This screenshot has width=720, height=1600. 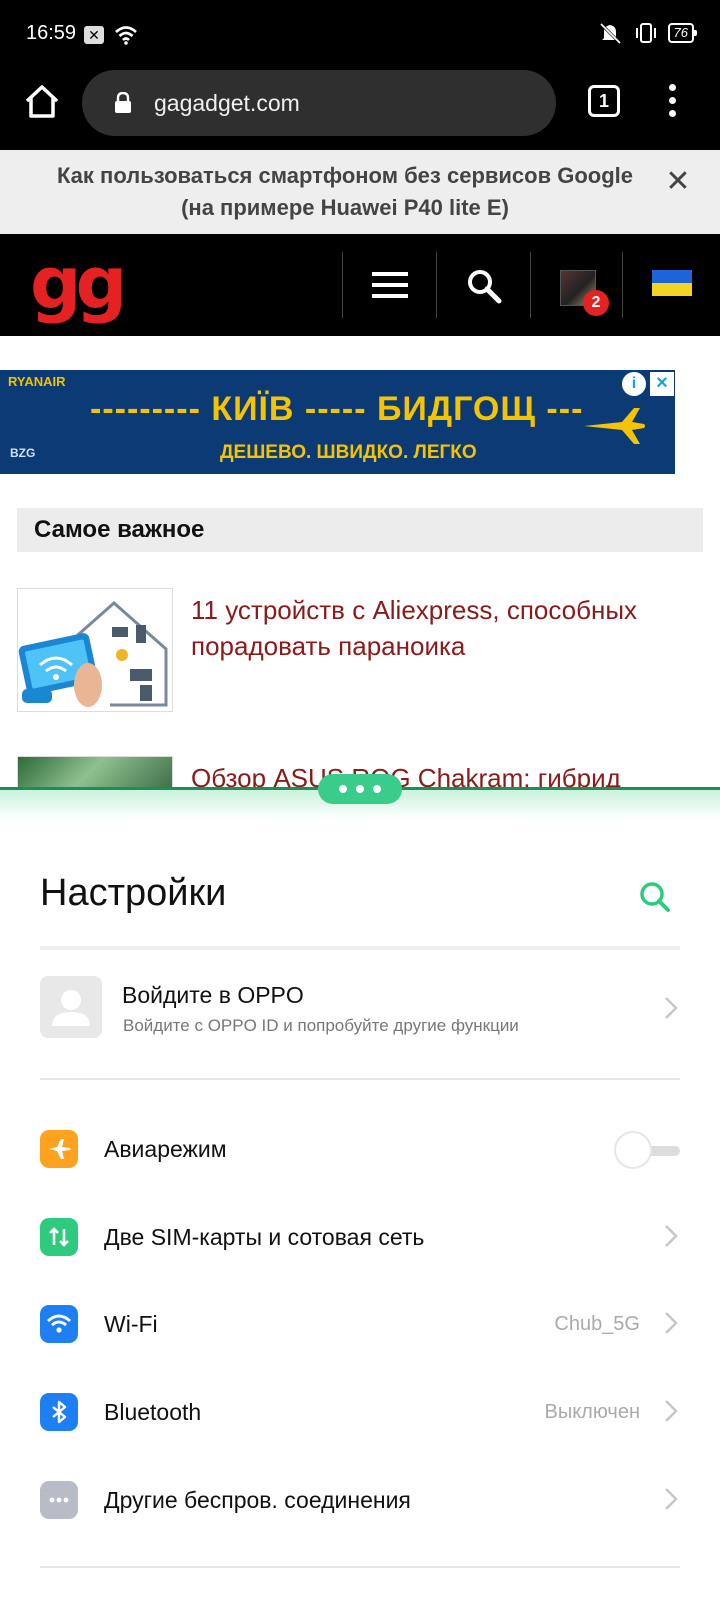 I want to click on tab-switcher-button: 1, so click(x=604, y=101).